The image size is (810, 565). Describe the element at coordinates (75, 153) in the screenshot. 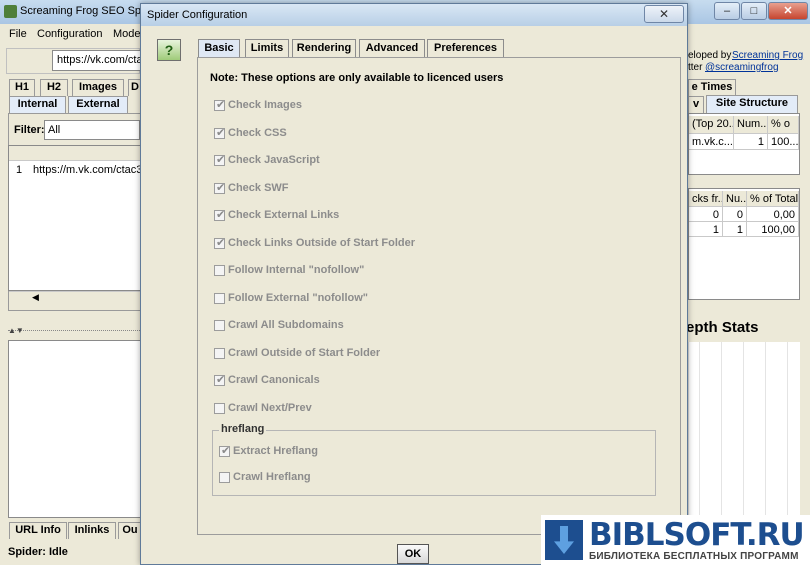

I see `url-table-header` at that location.